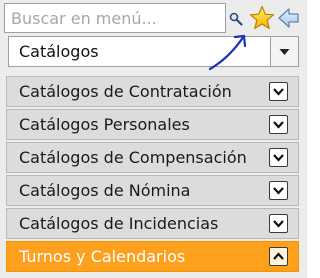 The height and width of the screenshot is (278, 320). I want to click on menu-item-label: Catálogos Personales, so click(104, 124).